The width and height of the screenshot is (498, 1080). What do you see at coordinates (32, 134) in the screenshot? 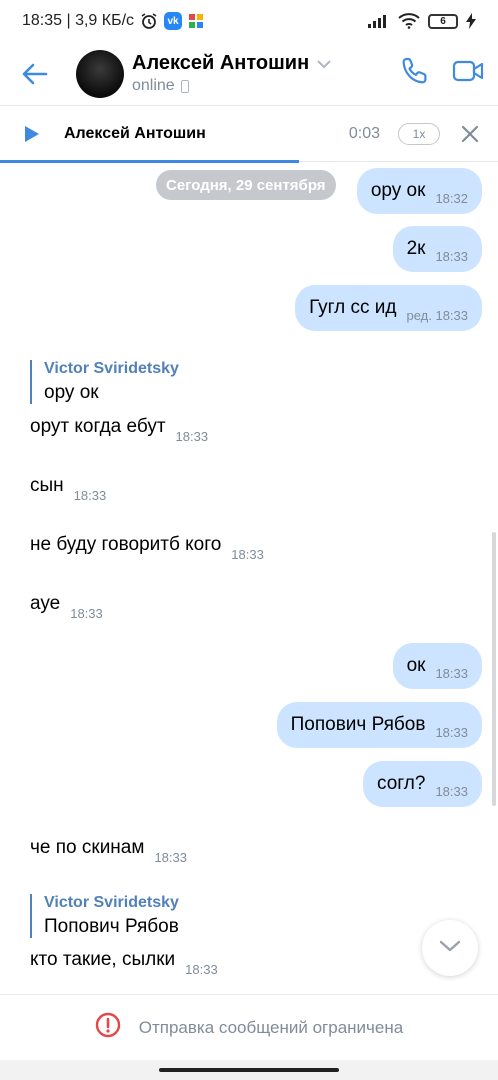
I see `play-icon` at bounding box center [32, 134].